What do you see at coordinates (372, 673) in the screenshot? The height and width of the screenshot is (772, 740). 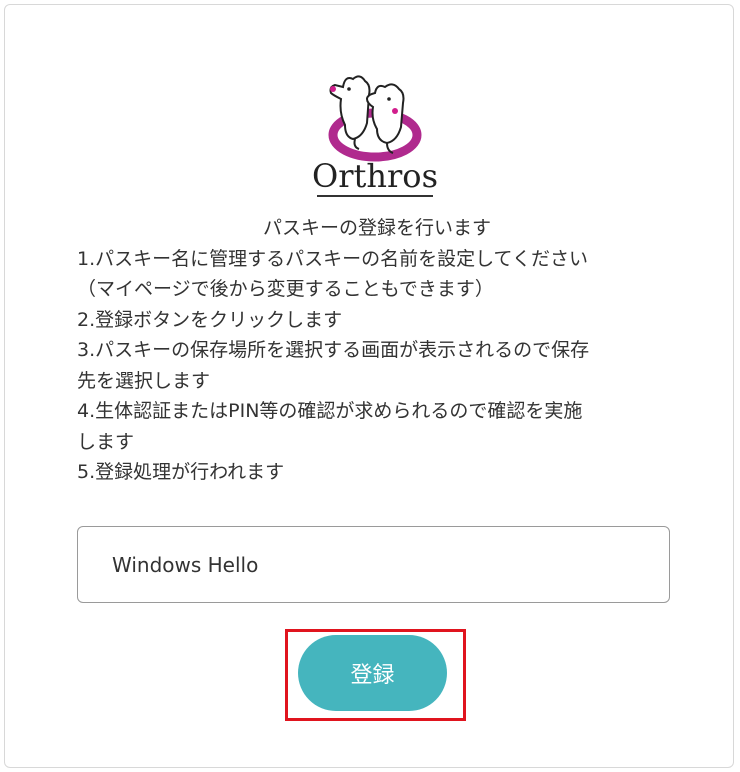 I see `register-button: 登録` at bounding box center [372, 673].